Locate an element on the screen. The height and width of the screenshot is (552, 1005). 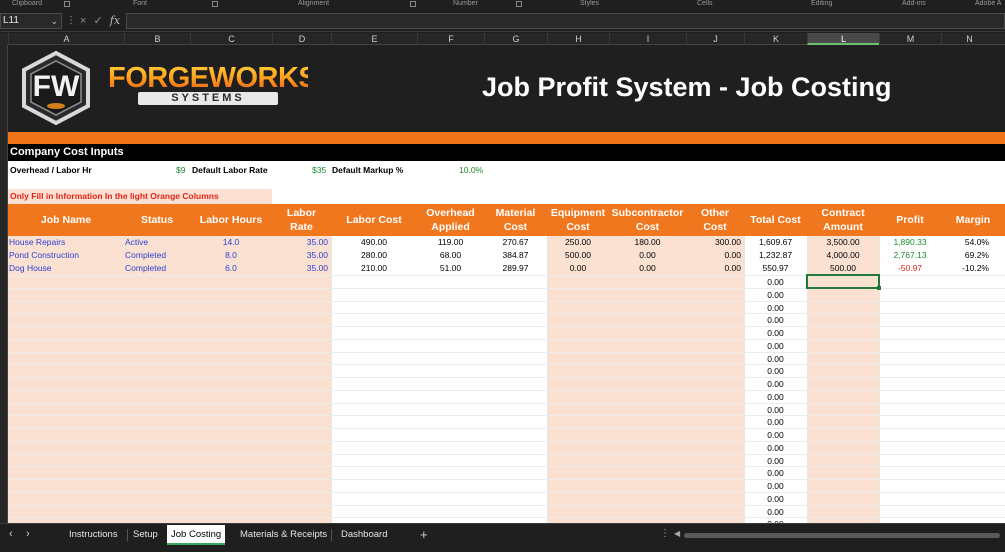
header-subcontractor-cost: Subcontractor Cost is located at coordinates (647, 220).